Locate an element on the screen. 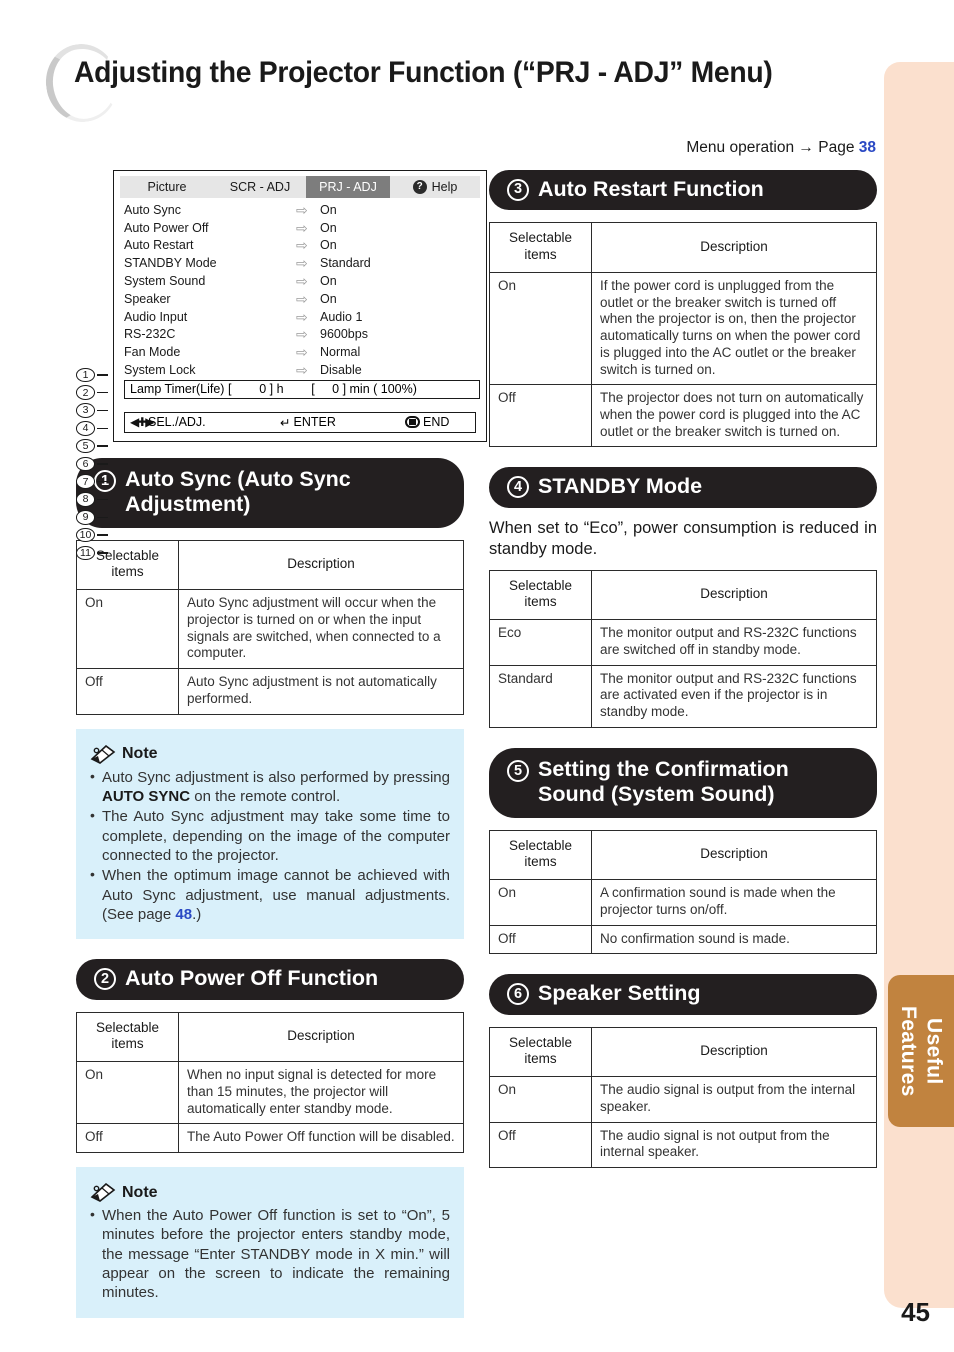 This screenshot has width=954, height=1352. note-emphasis: AUTO SYNC is located at coordinates (146, 796).